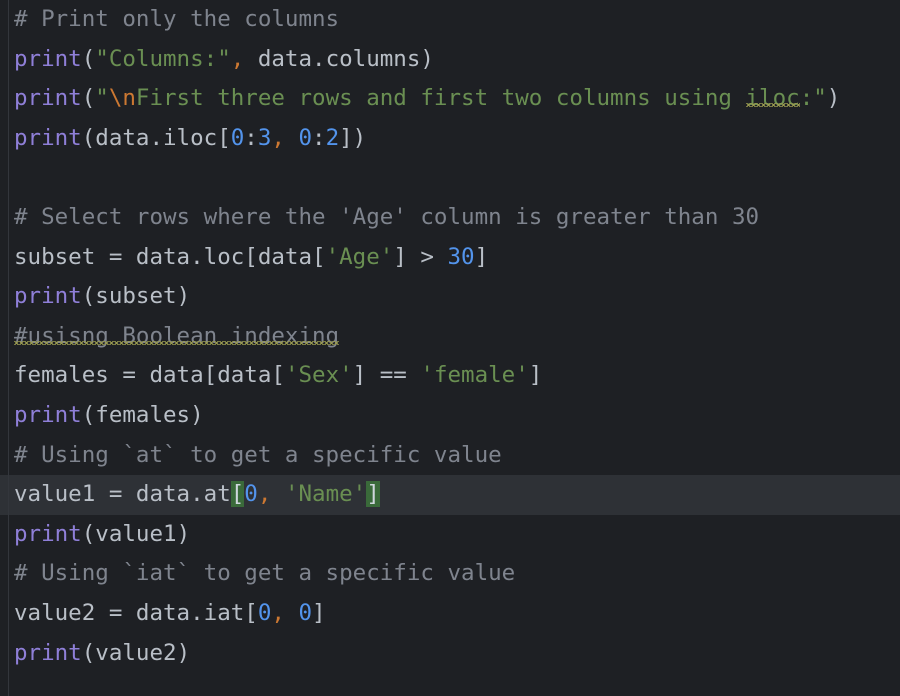 The height and width of the screenshot is (696, 900). I want to click on code-line: print(value2), so click(450, 654).